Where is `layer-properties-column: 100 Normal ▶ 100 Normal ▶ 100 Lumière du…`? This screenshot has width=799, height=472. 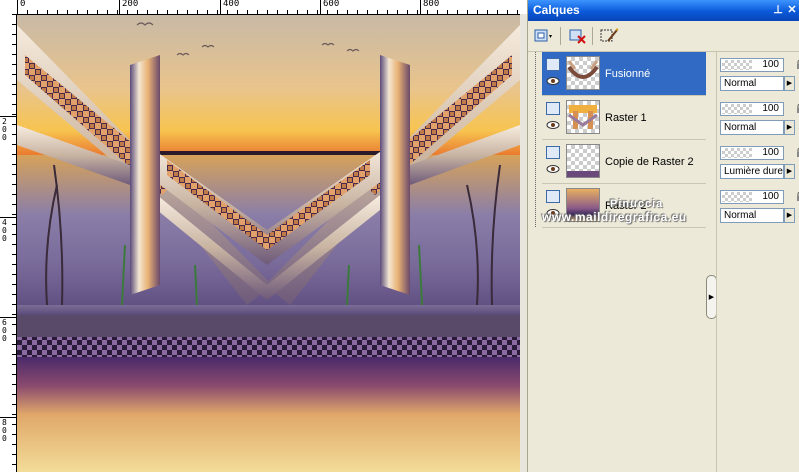 layer-properties-column: 100 Normal ▶ 100 Normal ▶ 100 Lumière du… is located at coordinates (757, 262).